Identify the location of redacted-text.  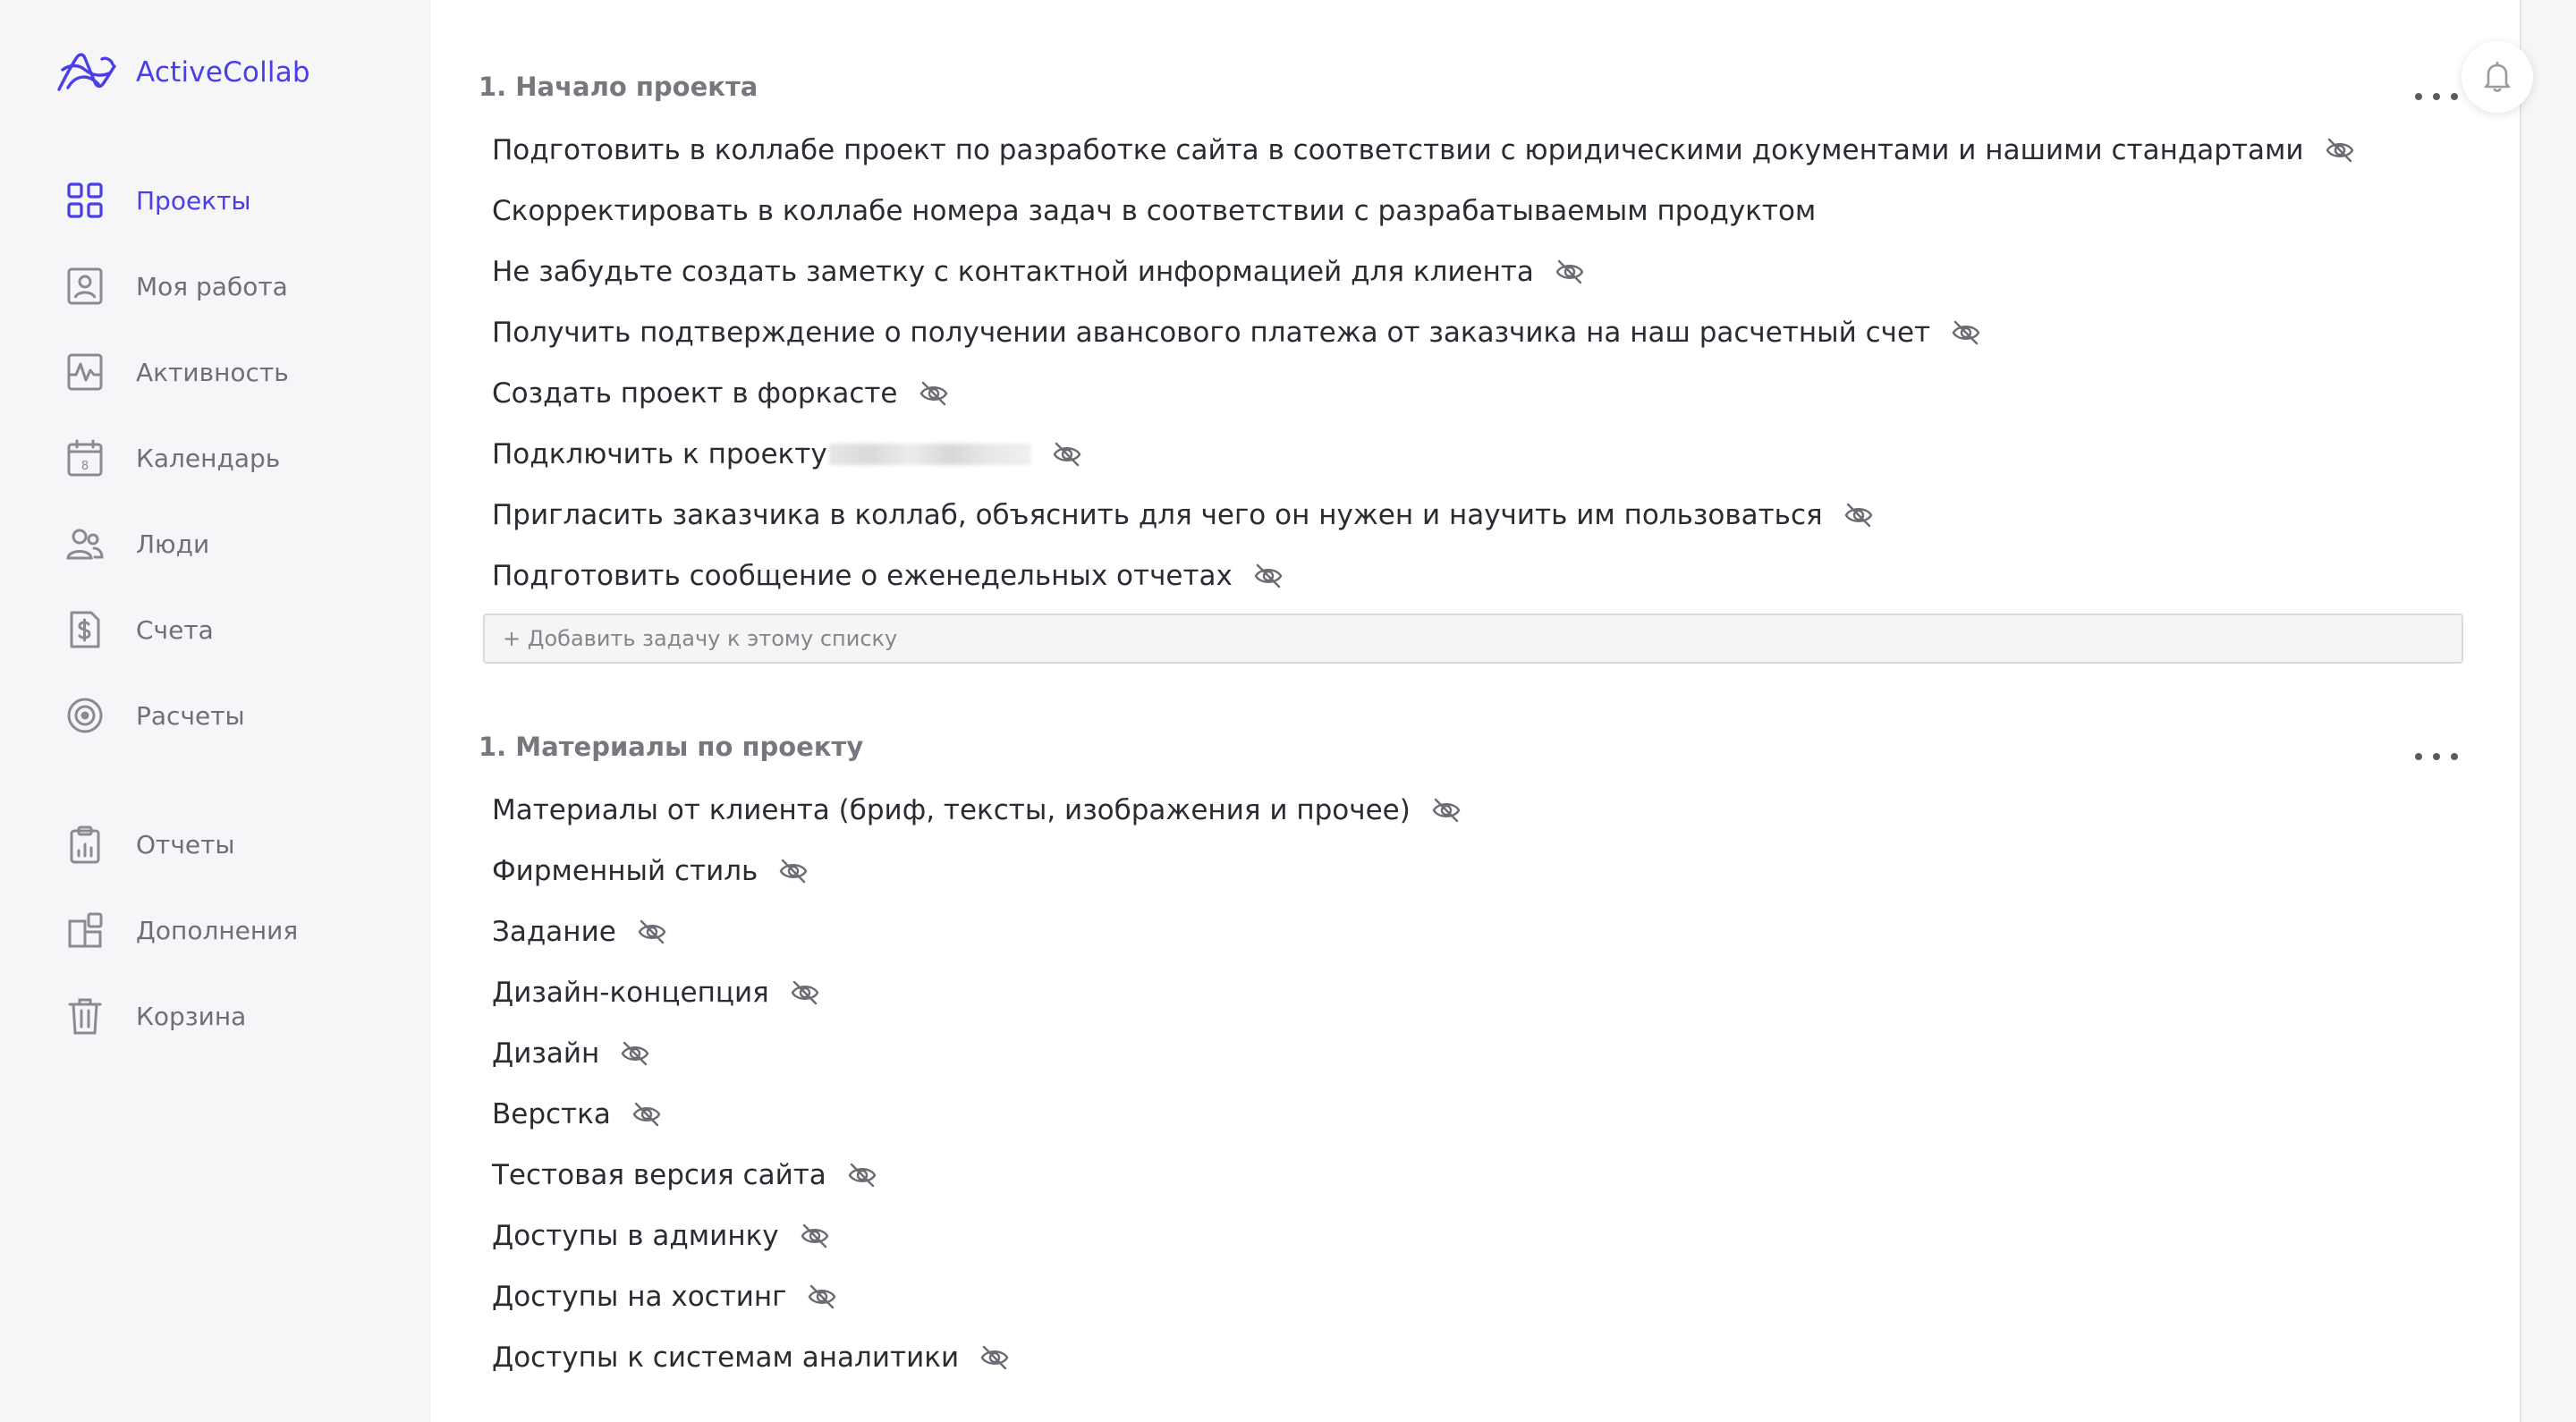
(929, 454).